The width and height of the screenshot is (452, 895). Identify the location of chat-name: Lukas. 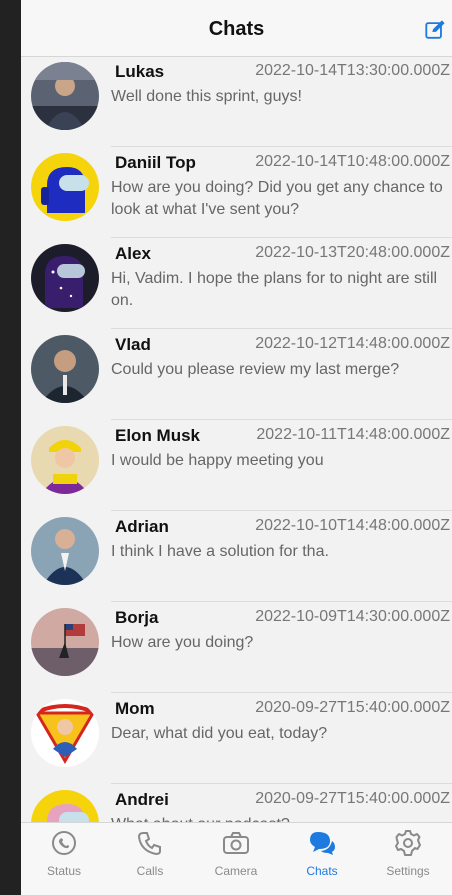
(140, 71).